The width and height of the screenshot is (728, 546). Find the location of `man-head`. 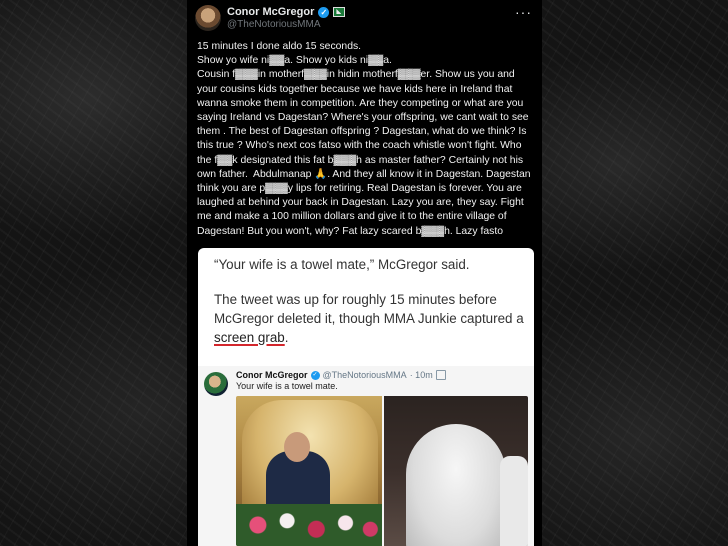

man-head is located at coordinates (297, 447).